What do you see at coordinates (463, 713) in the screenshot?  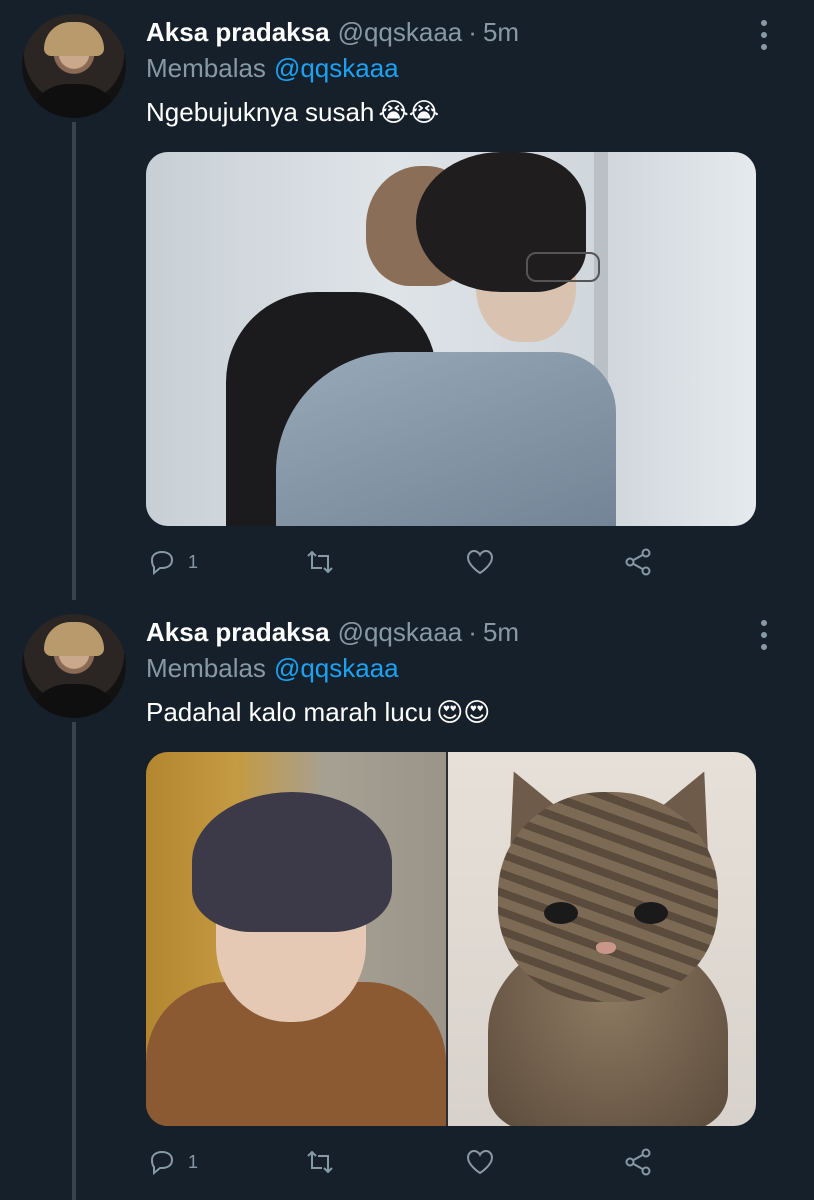 I see `tweet-emojis: 😍😍` at bounding box center [463, 713].